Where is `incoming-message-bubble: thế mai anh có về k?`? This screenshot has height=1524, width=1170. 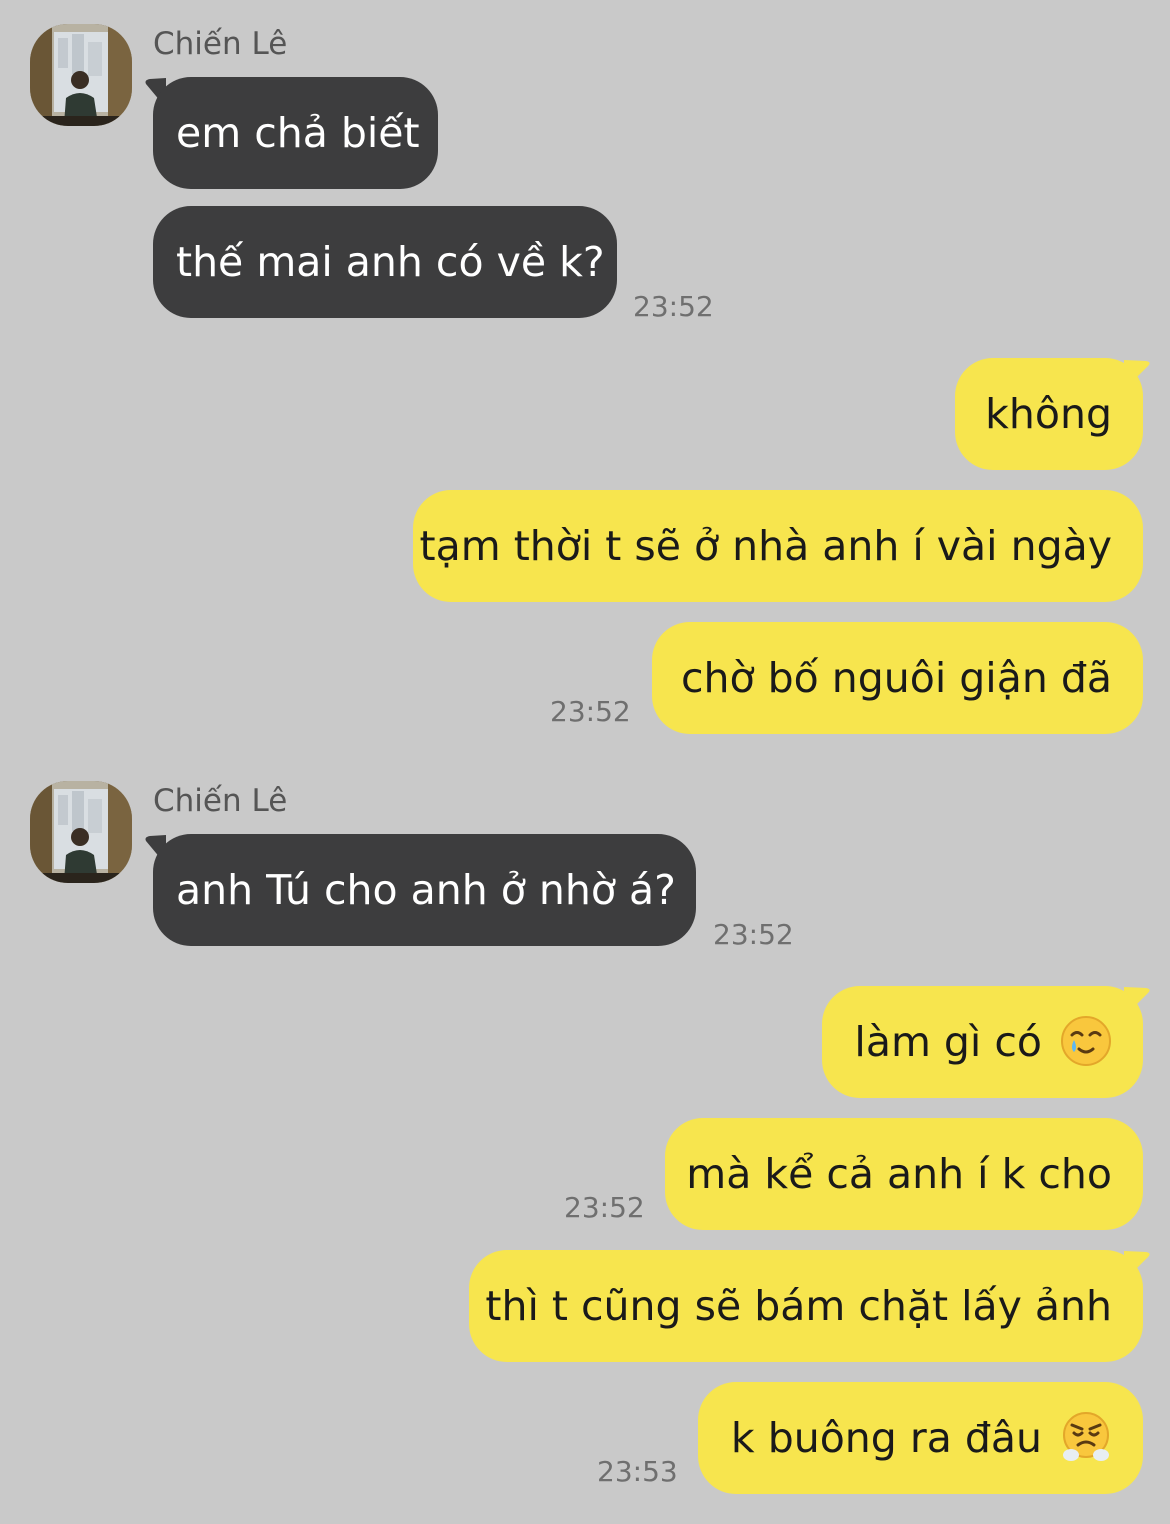
incoming-message-bubble: thế mai anh có về k? is located at coordinates (385, 262).